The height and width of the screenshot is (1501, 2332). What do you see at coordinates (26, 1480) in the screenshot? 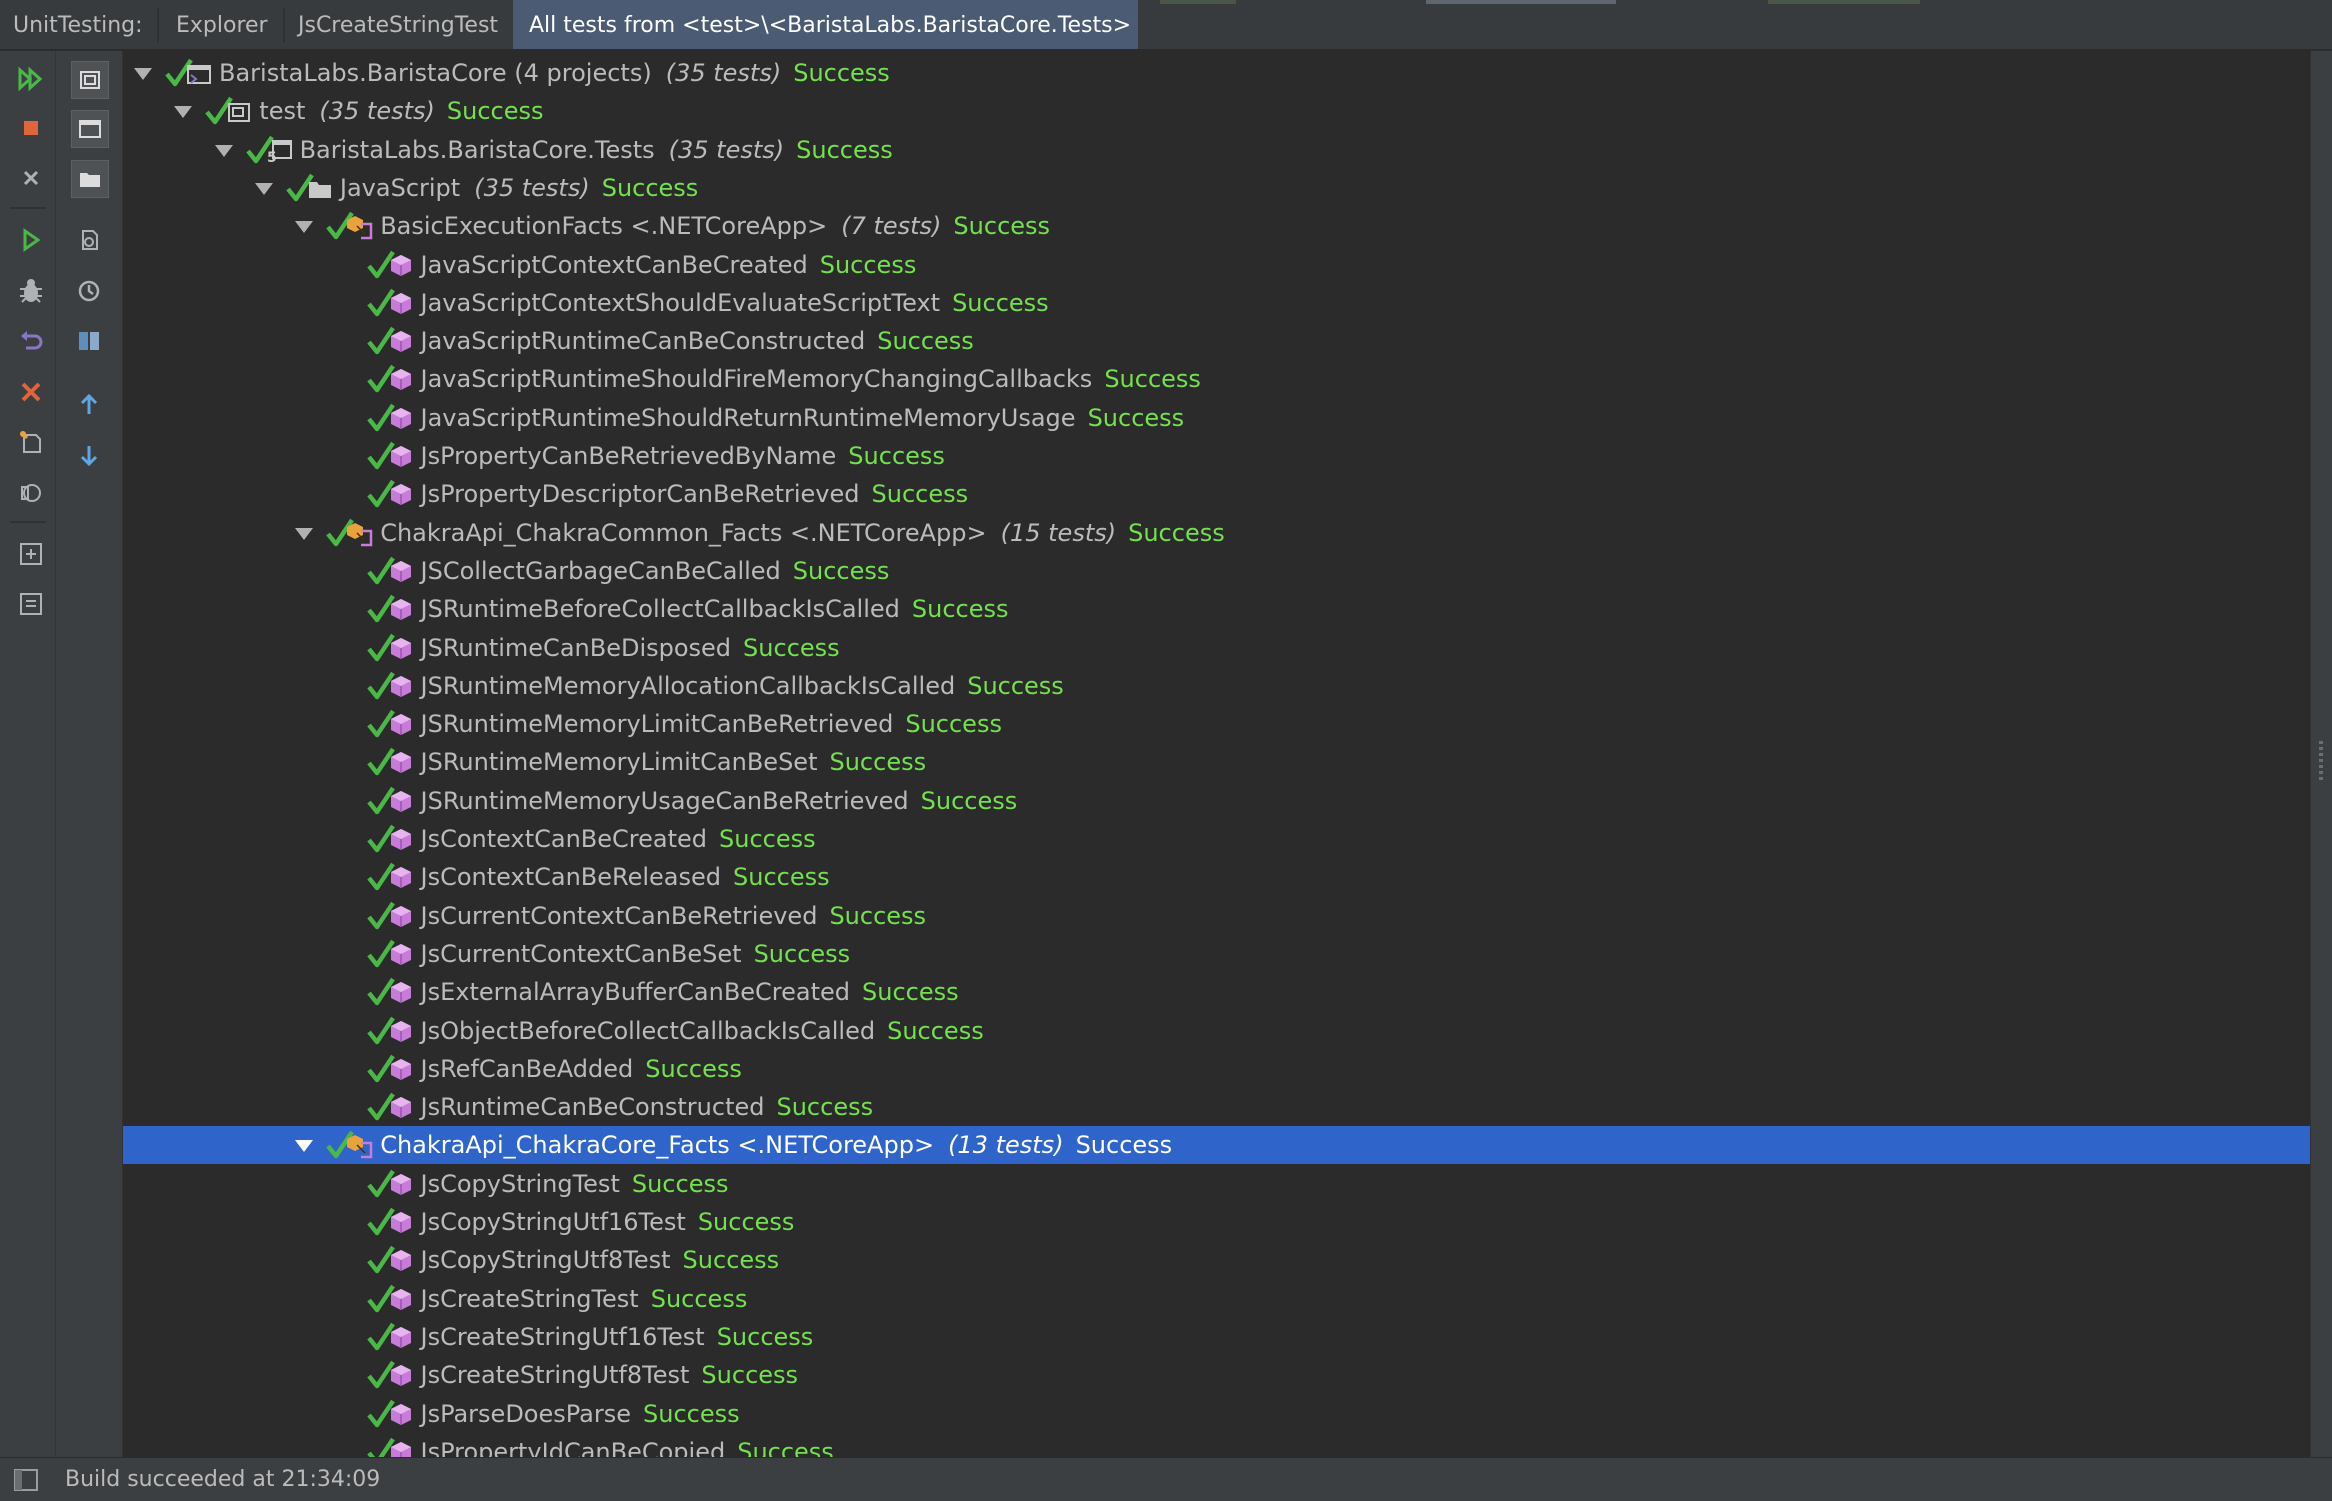
I see `panel-toggle-icon` at bounding box center [26, 1480].